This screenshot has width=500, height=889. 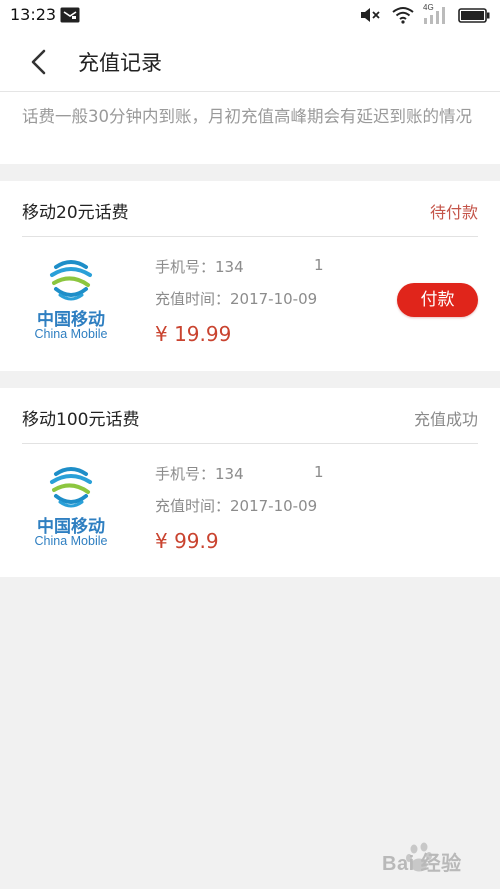 What do you see at coordinates (250, 128) in the screenshot?
I see `recharge-notice: 话费一般30分钟内到账，月初充值高峰期会有延迟到账的情况` at bounding box center [250, 128].